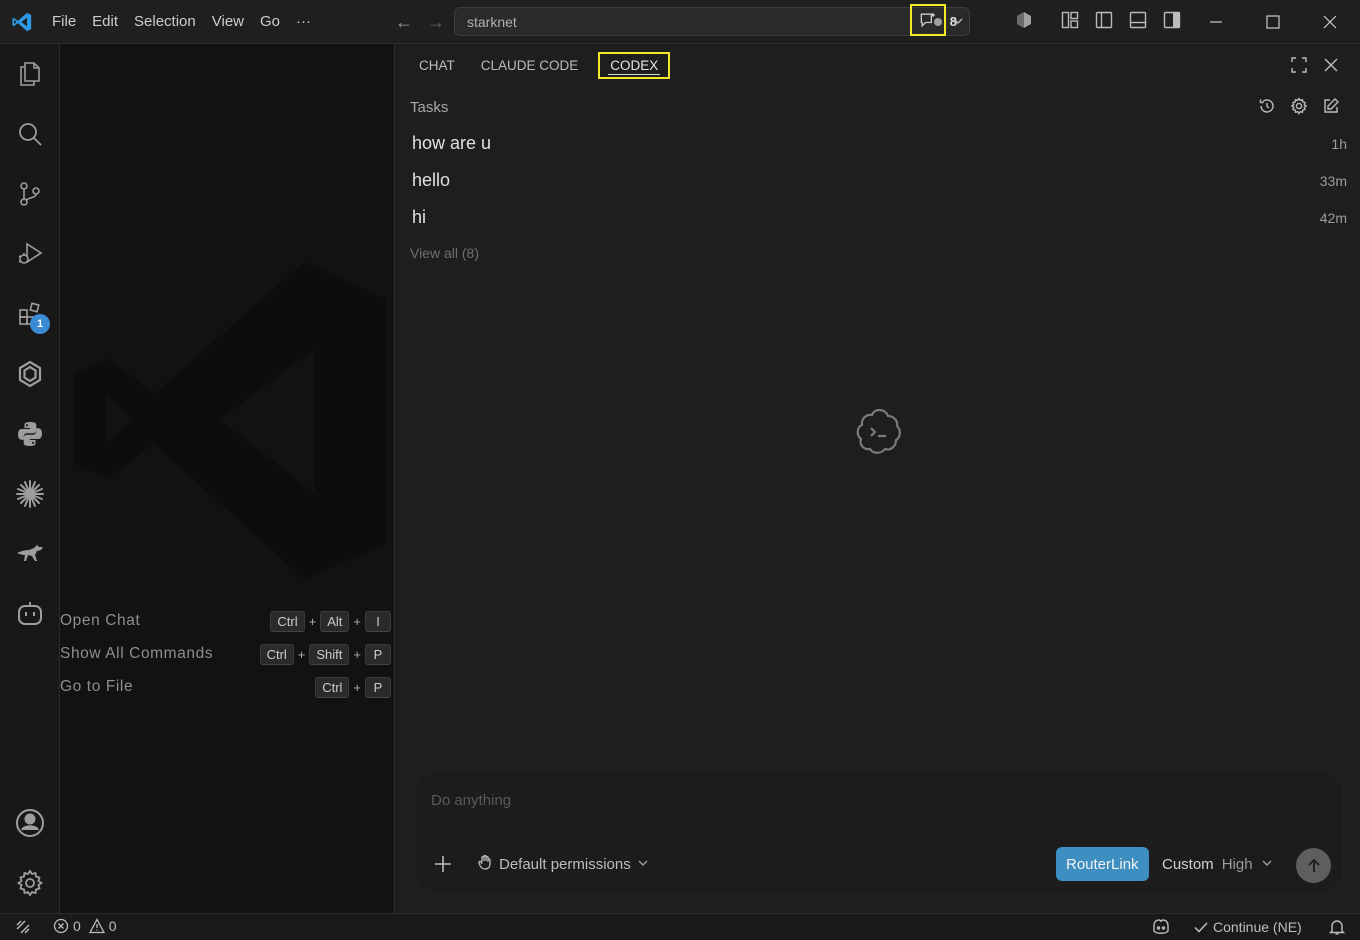 The width and height of the screenshot is (1360, 940). What do you see at coordinates (30, 374) in the screenshot?
I see `hexagon-extension-icon` at bounding box center [30, 374].